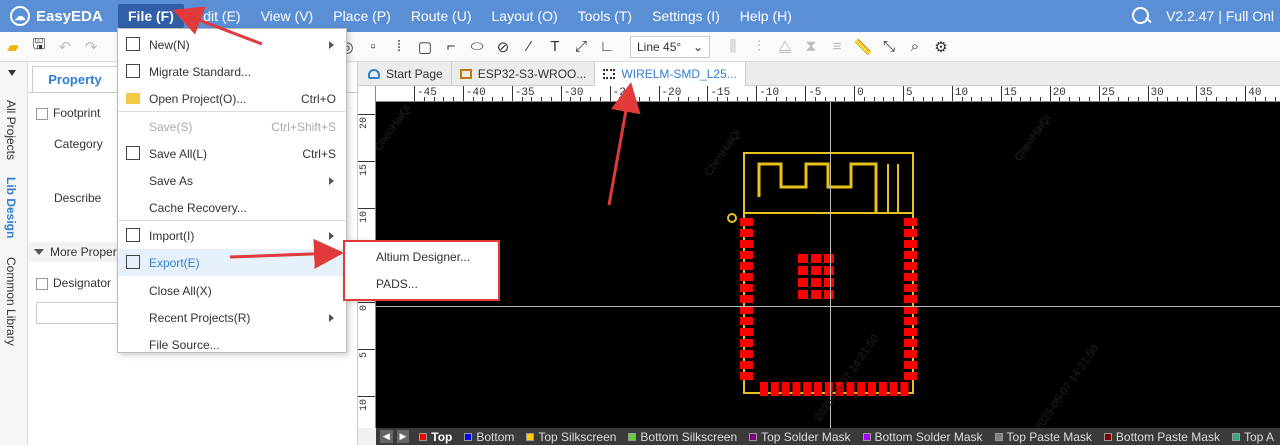 Image resolution: width=1280 pixels, height=445 pixels. I want to click on dimension-icon: ⤢, so click(581, 47).